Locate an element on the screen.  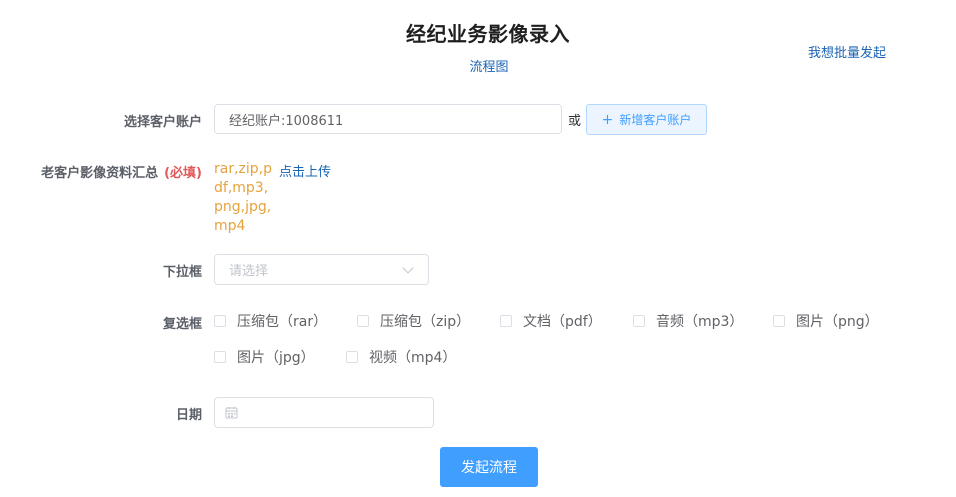
checkbox-rar: 压缩包（rar） is located at coordinates (270, 321).